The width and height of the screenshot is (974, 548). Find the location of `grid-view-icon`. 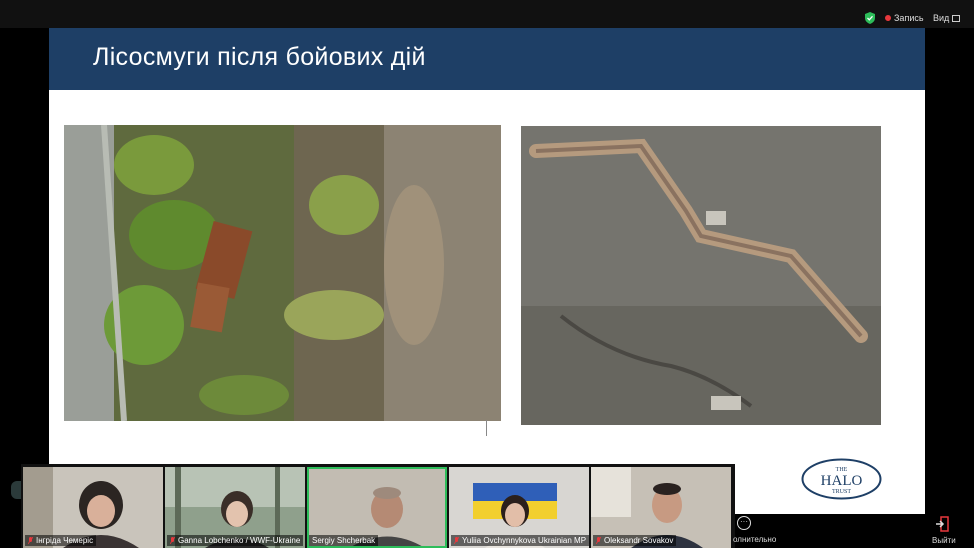

grid-view-icon is located at coordinates (956, 18).